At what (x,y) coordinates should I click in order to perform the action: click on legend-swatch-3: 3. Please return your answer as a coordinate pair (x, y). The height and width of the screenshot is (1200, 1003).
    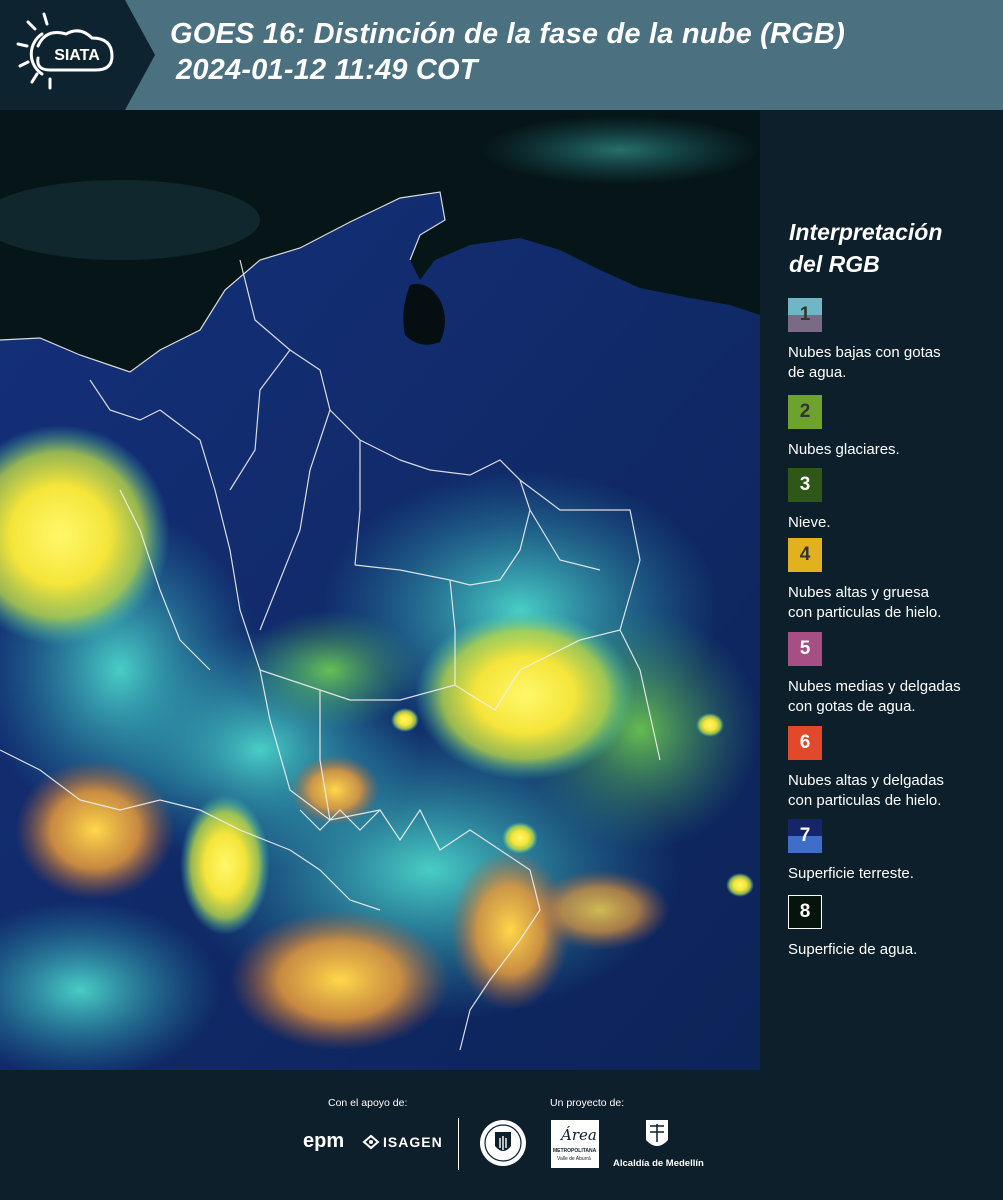
    Looking at the image, I should click on (805, 485).